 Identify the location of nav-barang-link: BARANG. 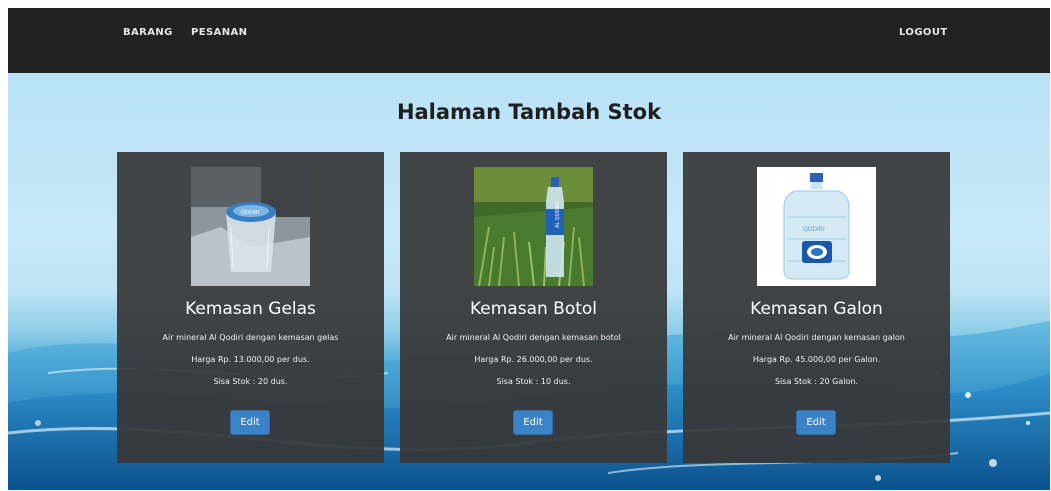
(148, 32).